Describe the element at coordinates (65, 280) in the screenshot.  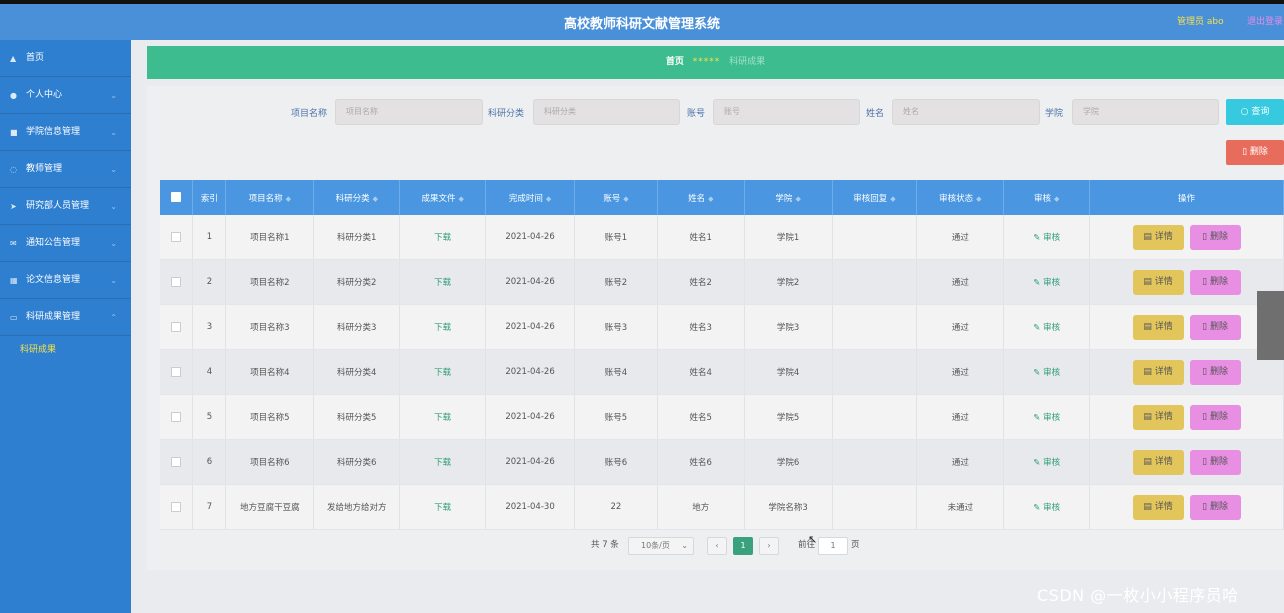
I see `sidebar-item-paper: ▦ 论文信息管理 ⌄` at that location.